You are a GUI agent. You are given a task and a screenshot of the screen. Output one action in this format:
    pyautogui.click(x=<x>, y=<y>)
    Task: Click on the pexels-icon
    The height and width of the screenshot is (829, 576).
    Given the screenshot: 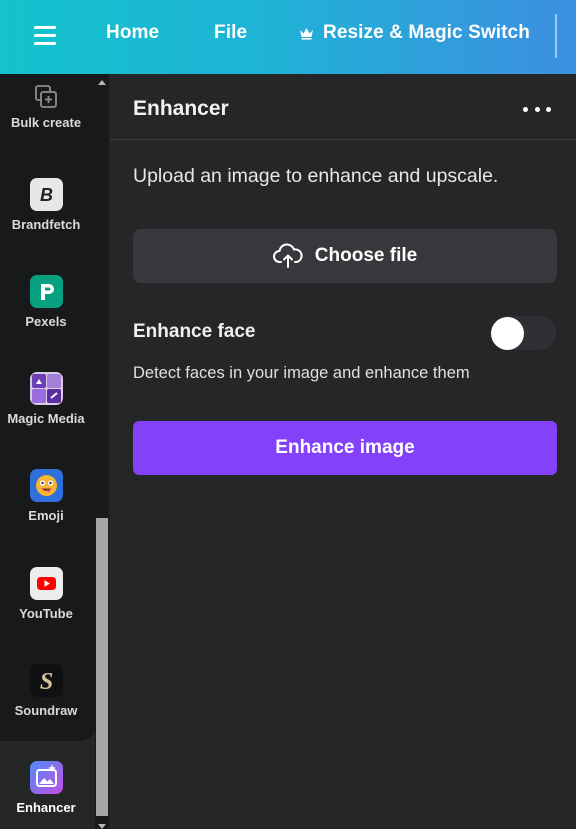 What is the action you would take?
    pyautogui.click(x=46, y=291)
    